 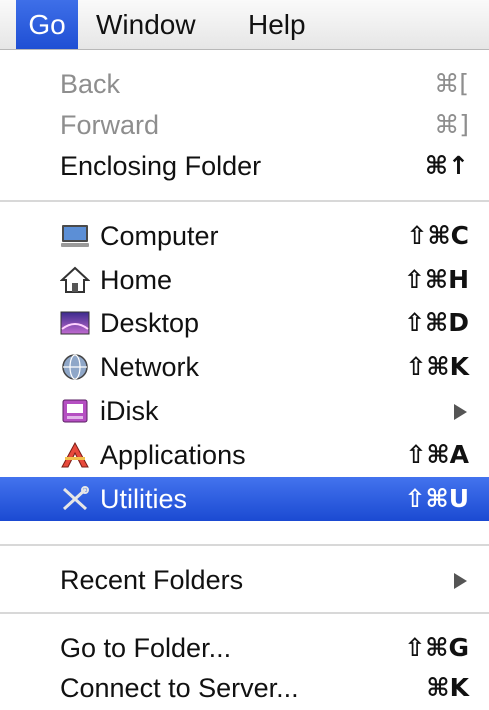 I want to click on menu-bar: Go Window Help, so click(x=244, y=25).